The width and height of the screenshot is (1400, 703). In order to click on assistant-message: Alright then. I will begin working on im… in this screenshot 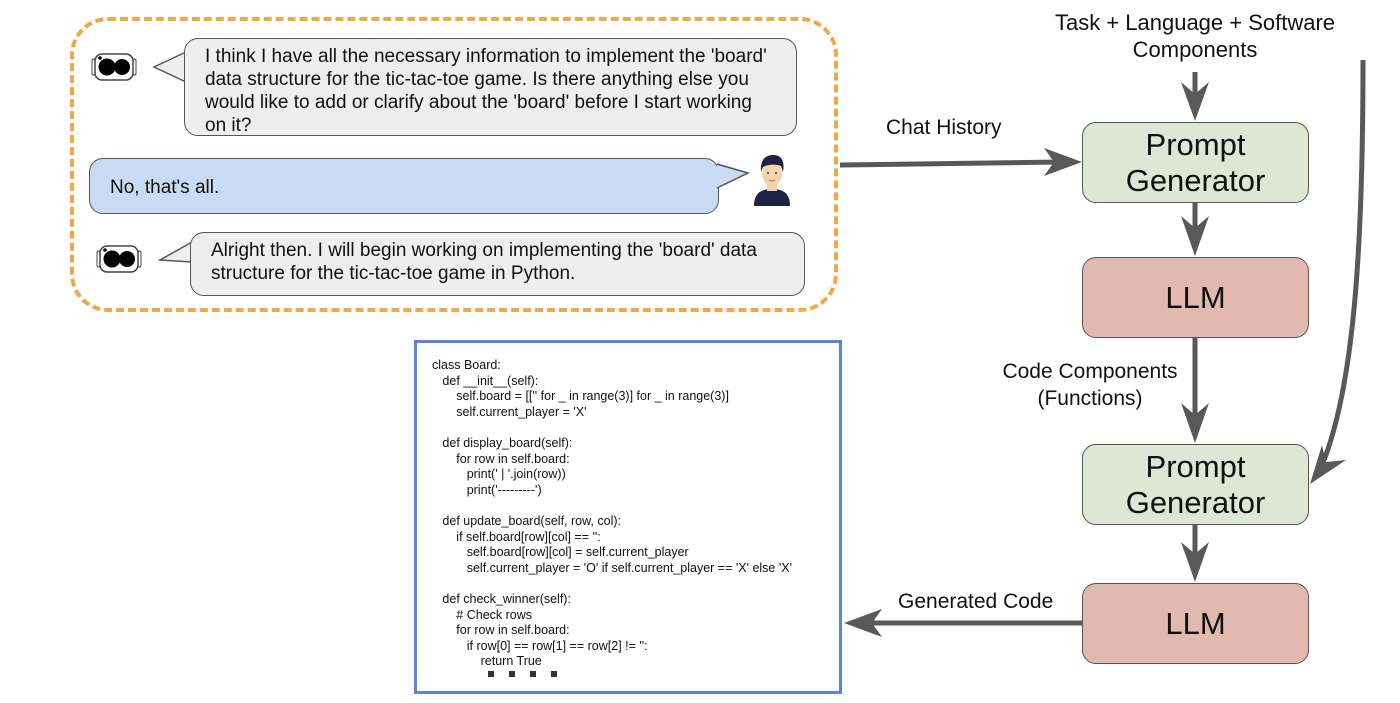, I will do `click(497, 264)`.